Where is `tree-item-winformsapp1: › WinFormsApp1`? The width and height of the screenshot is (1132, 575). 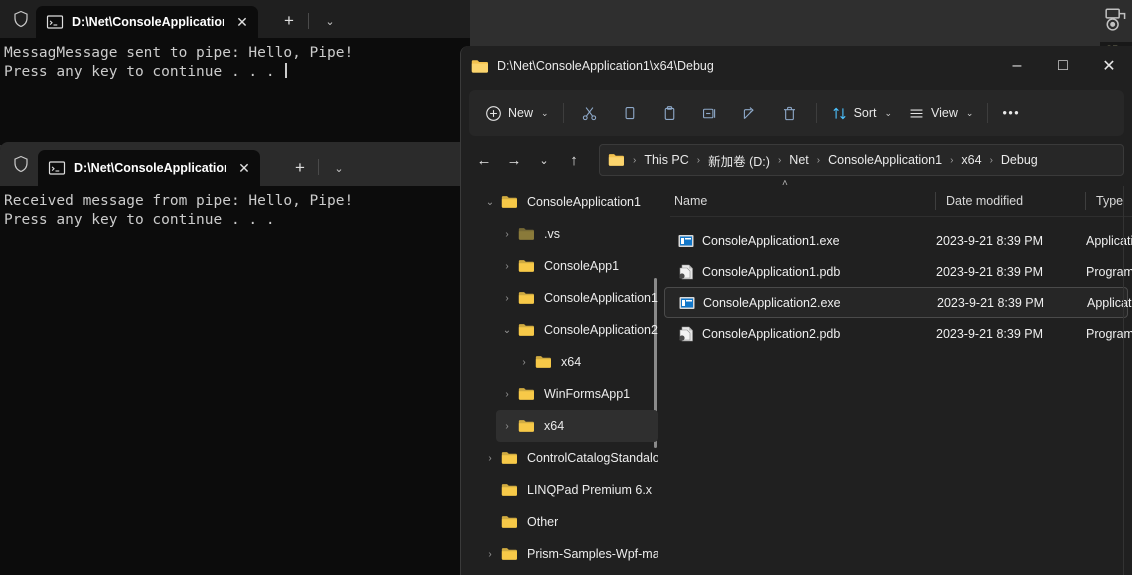
tree-item-winformsapp1: › WinFormsApp1 is located at coordinates (577, 394).